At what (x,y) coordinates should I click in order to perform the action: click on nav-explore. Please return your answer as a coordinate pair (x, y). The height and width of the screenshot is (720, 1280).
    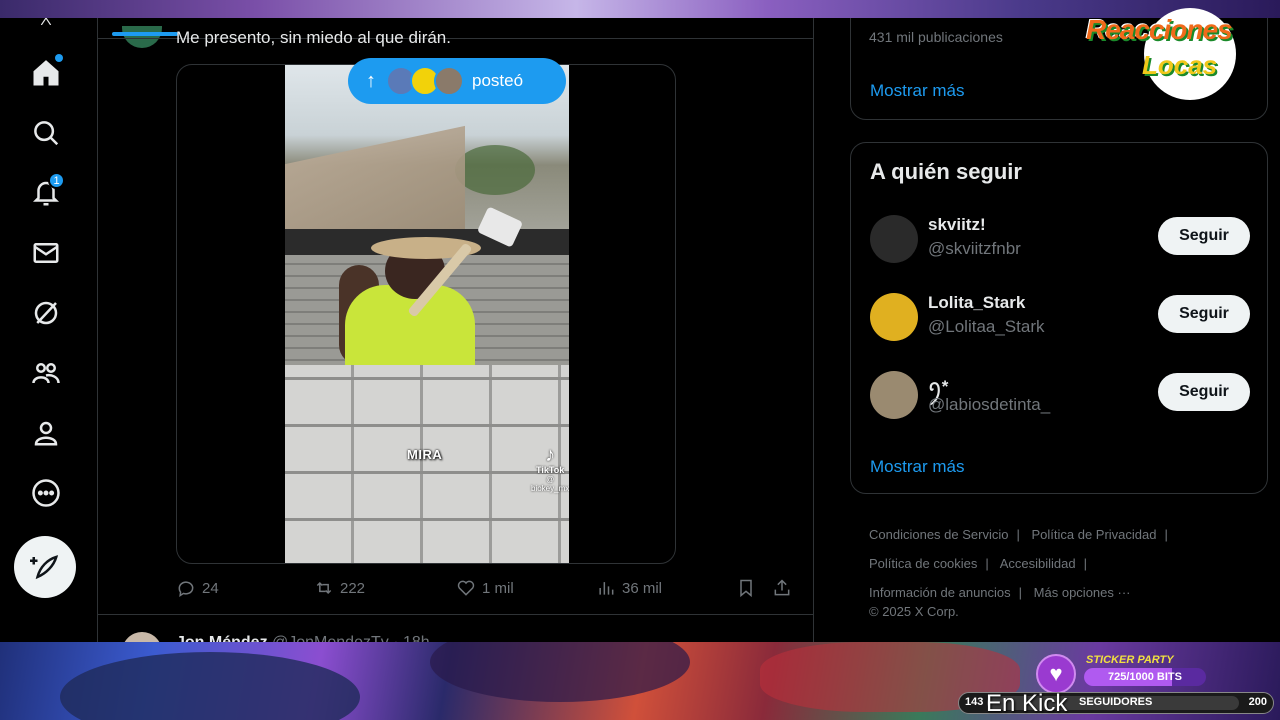
    Looking at the image, I should click on (46, 133).